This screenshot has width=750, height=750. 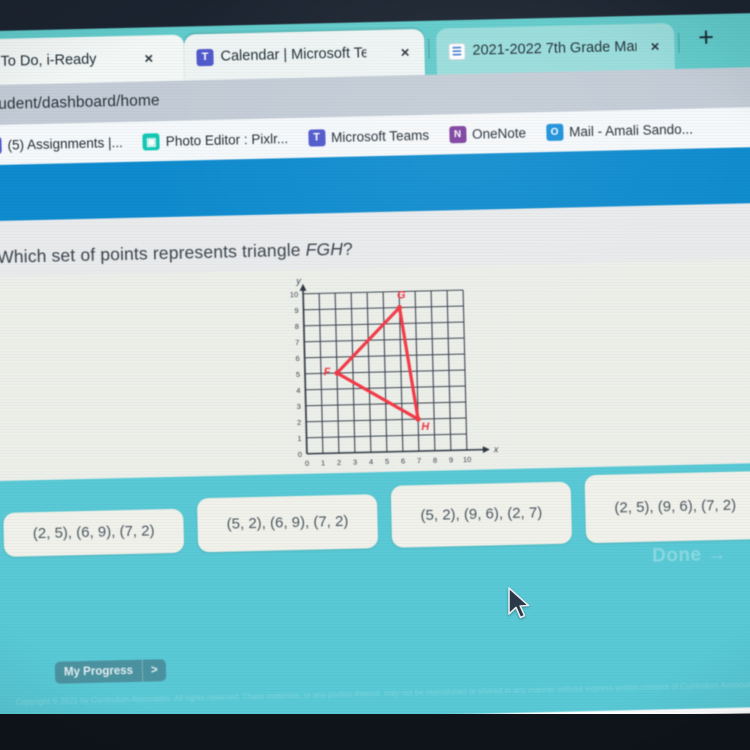 I want to click on bookmark-microsoft-teams-label: Microsoft Teams, so click(x=380, y=136).